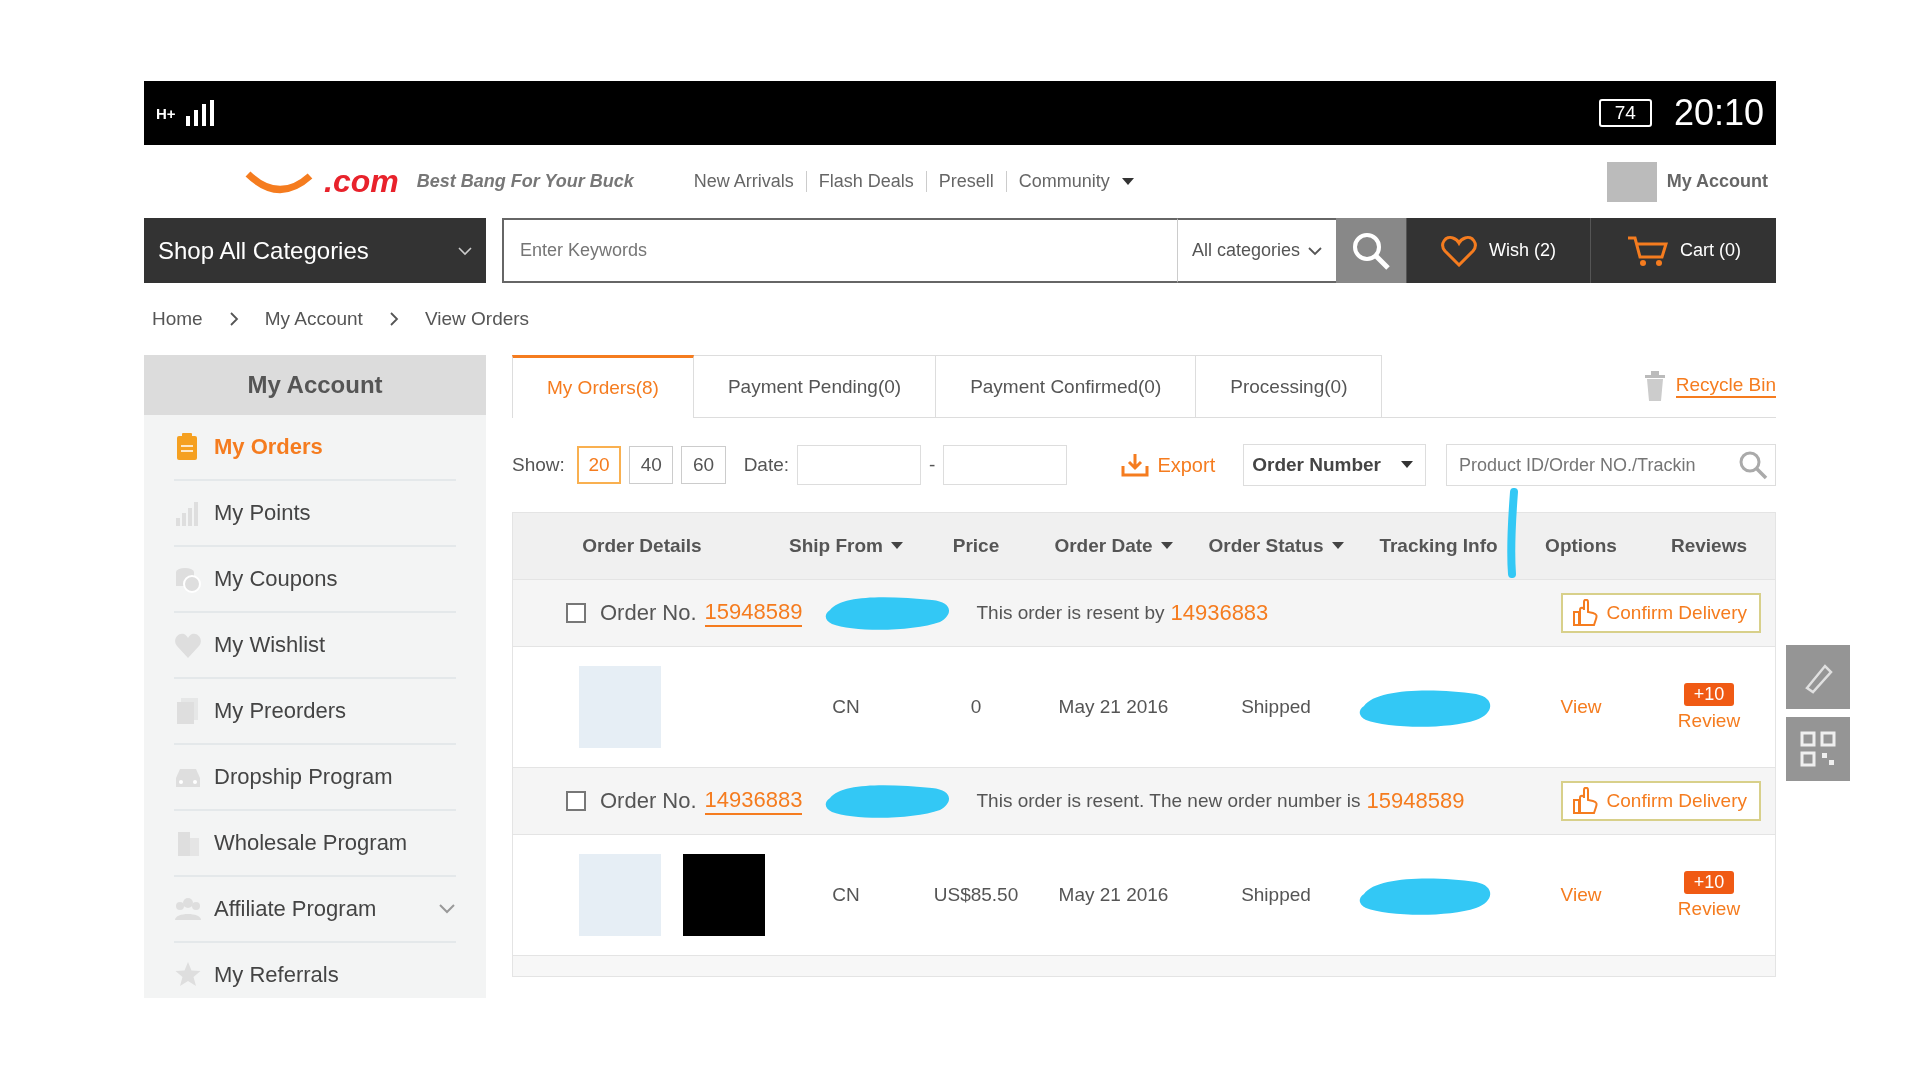 Image resolution: width=1920 pixels, height=1080 pixels. Describe the element at coordinates (1611, 465) in the screenshot. I see `order-search-field: Product ID/Order NO./Trackin` at that location.